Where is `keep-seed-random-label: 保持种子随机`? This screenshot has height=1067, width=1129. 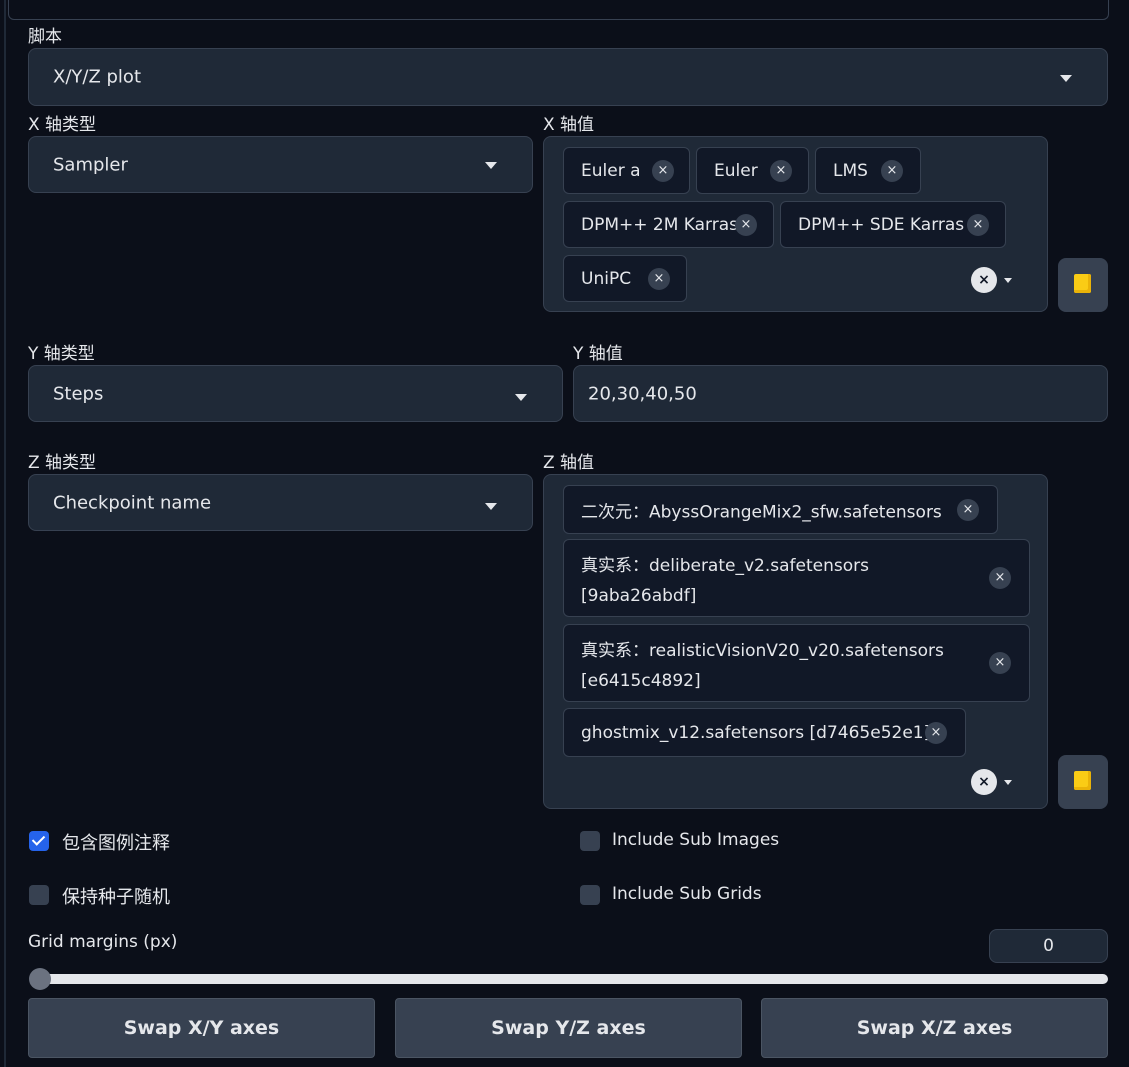 keep-seed-random-label: 保持种子随机 is located at coordinates (116, 897).